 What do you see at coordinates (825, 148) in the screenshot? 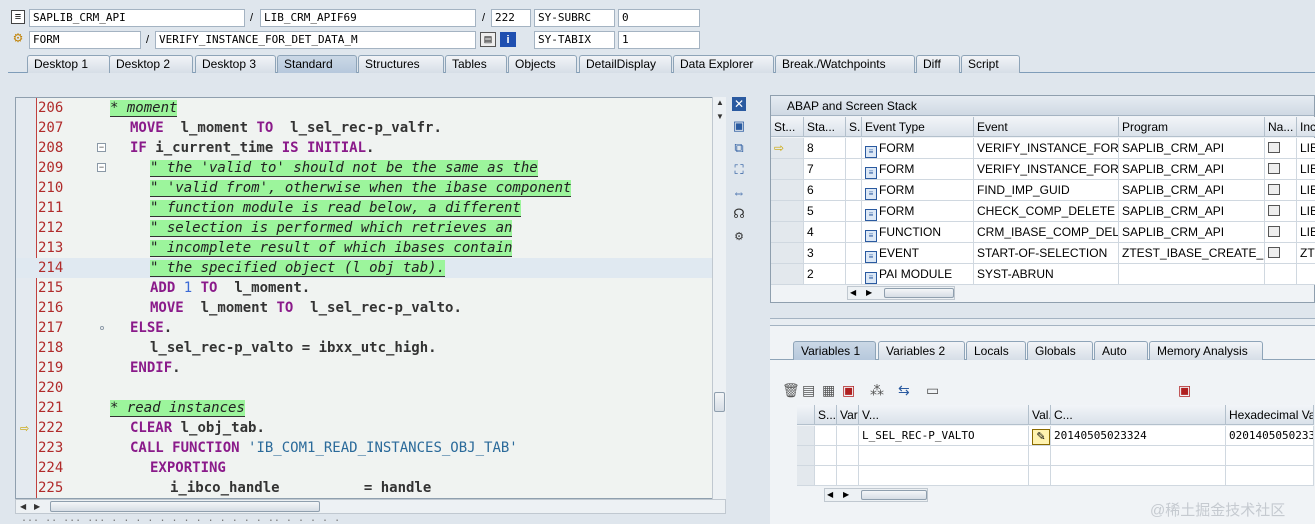
I see `stack-level-cell: 8` at bounding box center [825, 148].